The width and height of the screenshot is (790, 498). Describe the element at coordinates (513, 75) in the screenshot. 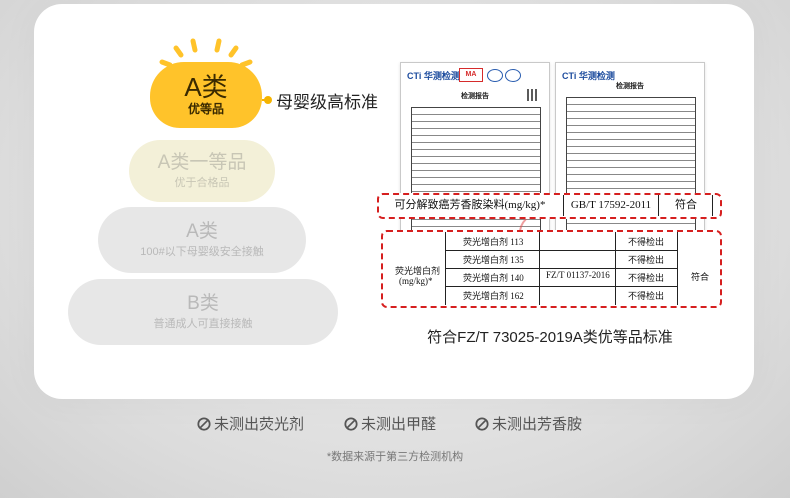

I see `cnas-logo-icon` at that location.